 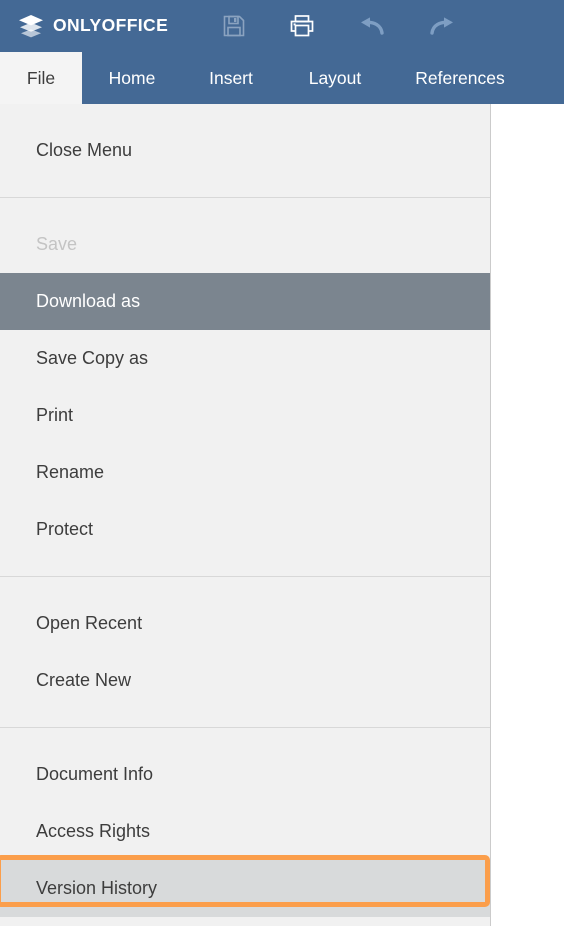 What do you see at coordinates (302, 26) in the screenshot?
I see `print-icon` at bounding box center [302, 26].